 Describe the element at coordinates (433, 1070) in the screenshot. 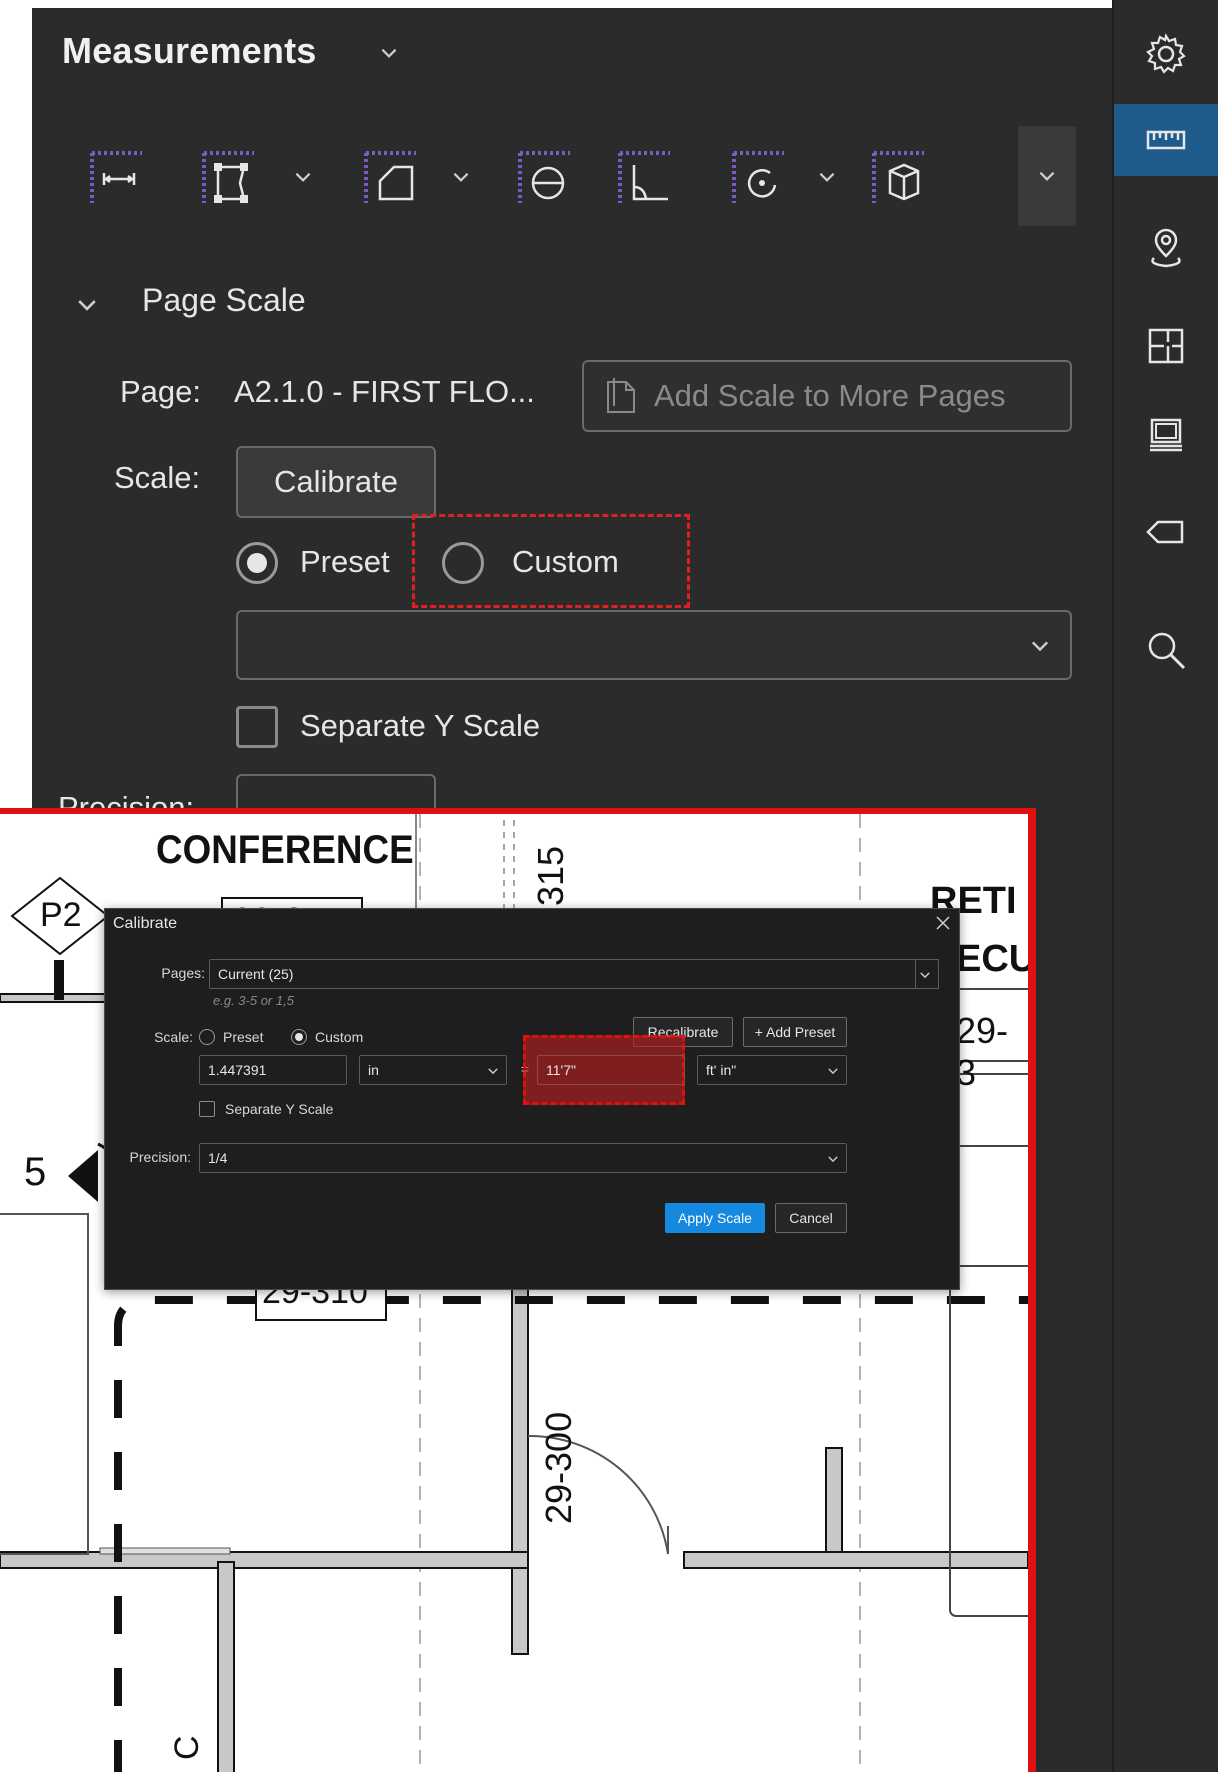

I see `scale-unit-select: in` at that location.